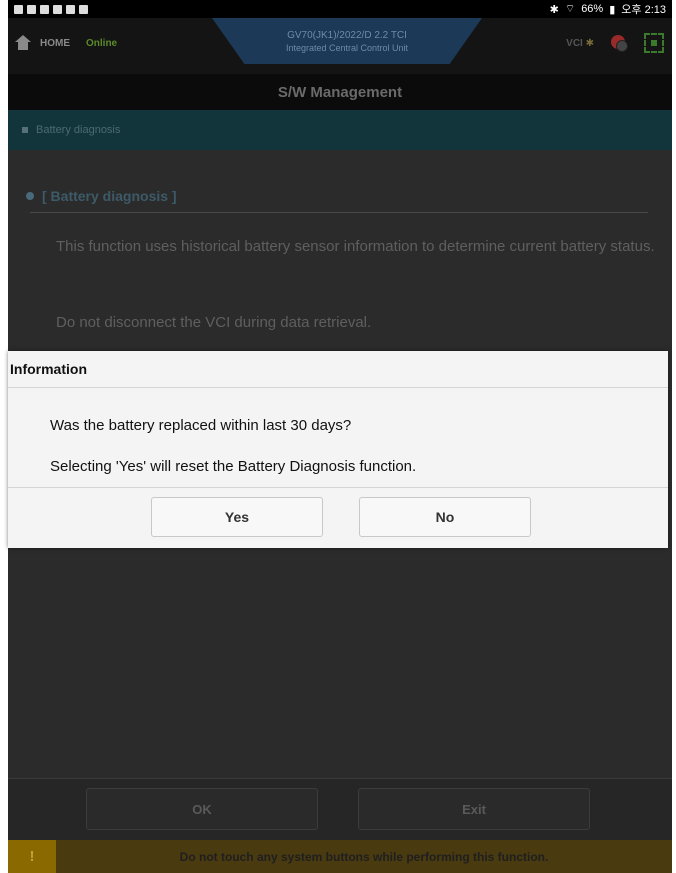 The height and width of the screenshot is (873, 676). I want to click on dialog-divider, so click(338, 487).